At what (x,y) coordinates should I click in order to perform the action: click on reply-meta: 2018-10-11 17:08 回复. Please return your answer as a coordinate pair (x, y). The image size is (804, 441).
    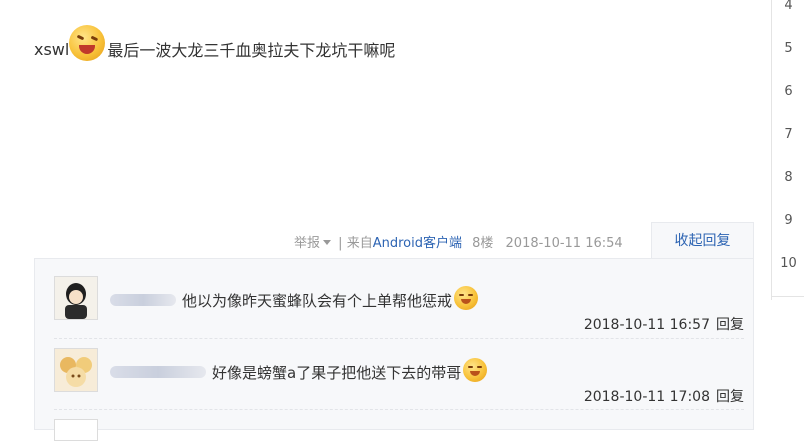
    Looking at the image, I should click on (664, 396).